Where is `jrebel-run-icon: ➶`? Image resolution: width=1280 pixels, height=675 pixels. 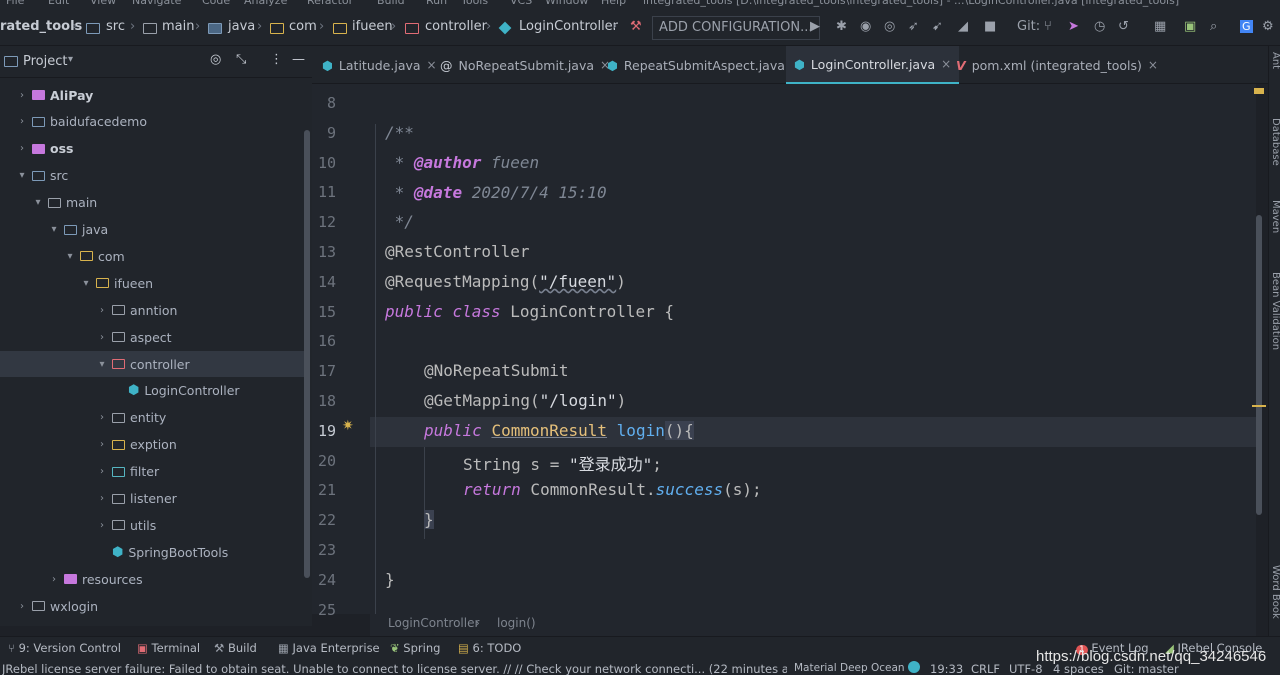
jrebel-run-icon: ➶ is located at coordinates (913, 26).